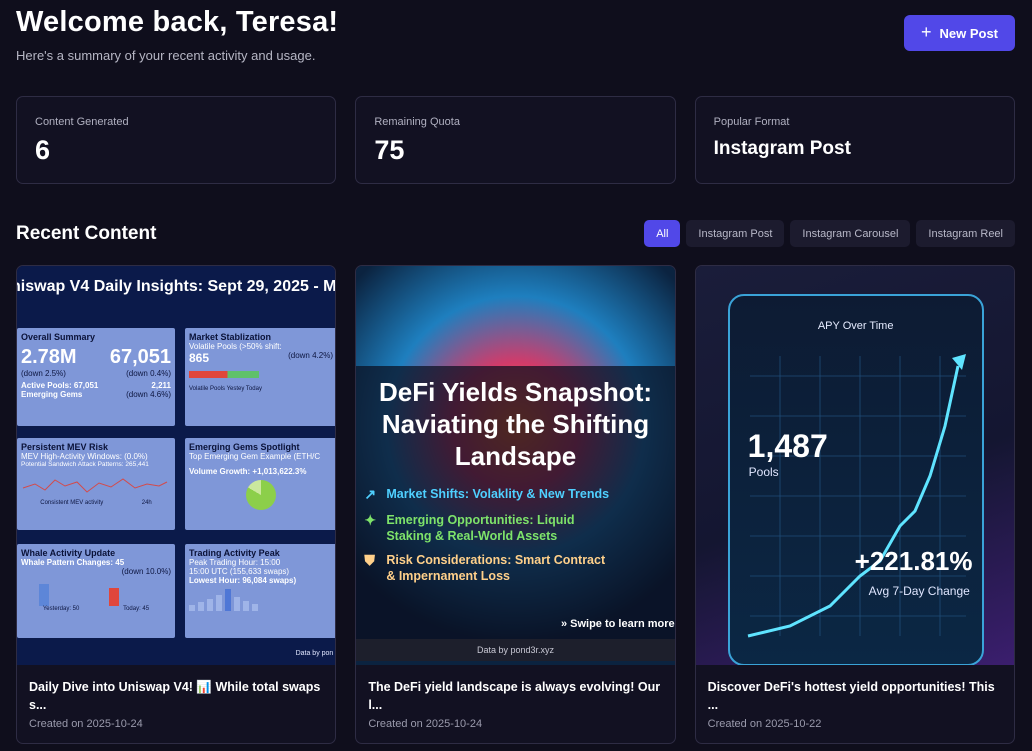  Describe the element at coordinates (146, 571) in the screenshot. I see `panel-note: (down 10.0%)` at that location.